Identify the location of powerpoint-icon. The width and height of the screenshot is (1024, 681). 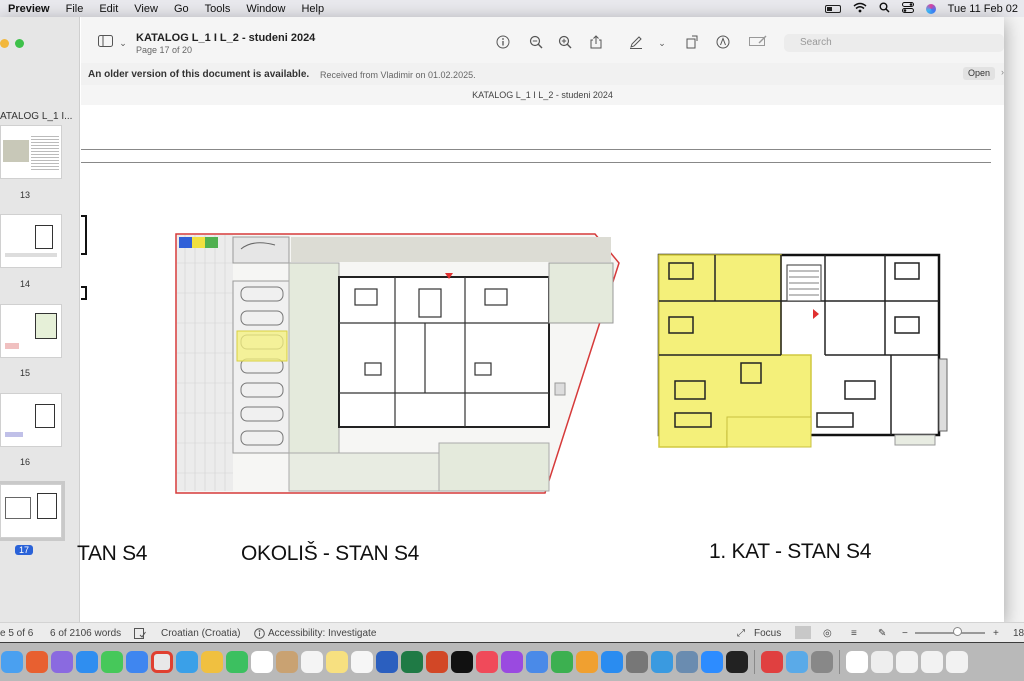
(437, 662).